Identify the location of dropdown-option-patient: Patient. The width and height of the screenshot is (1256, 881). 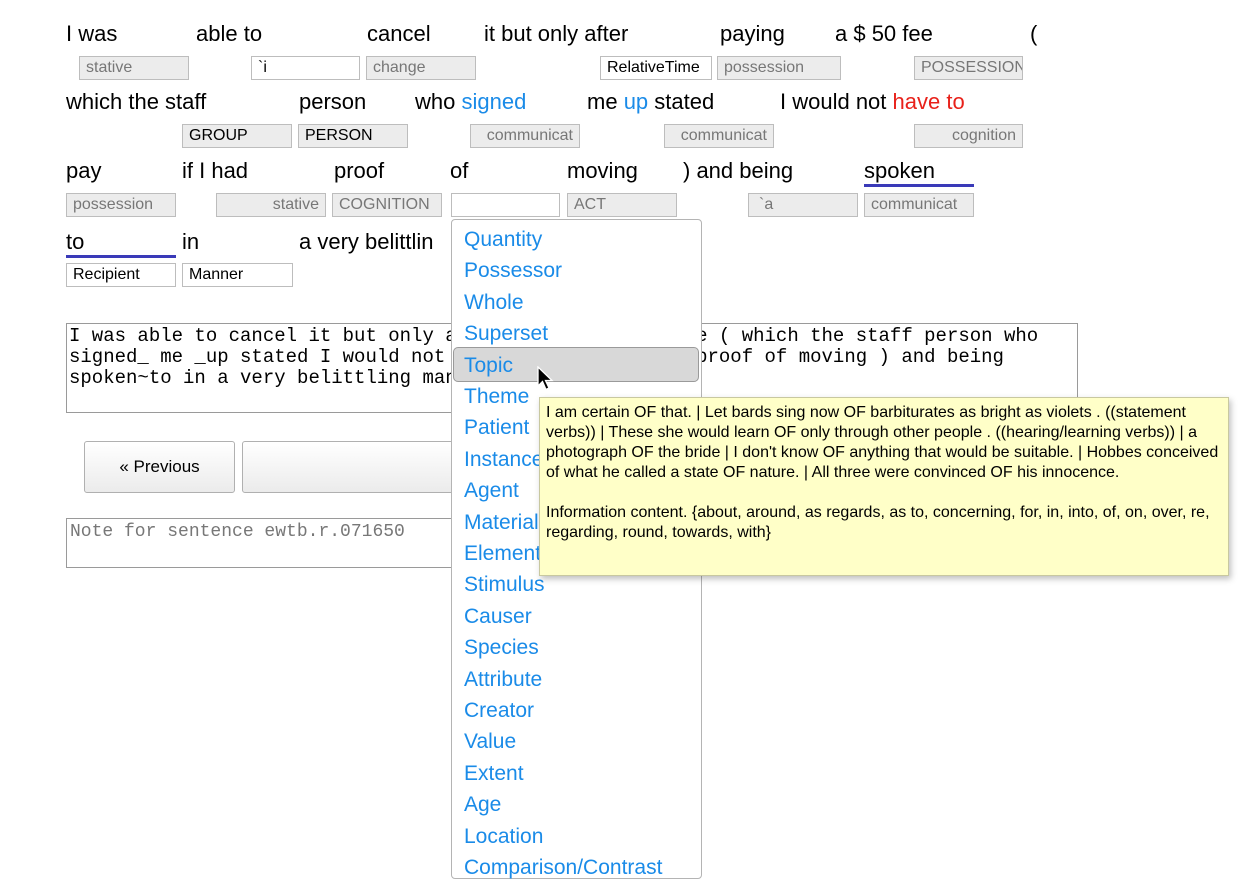
(496, 428).